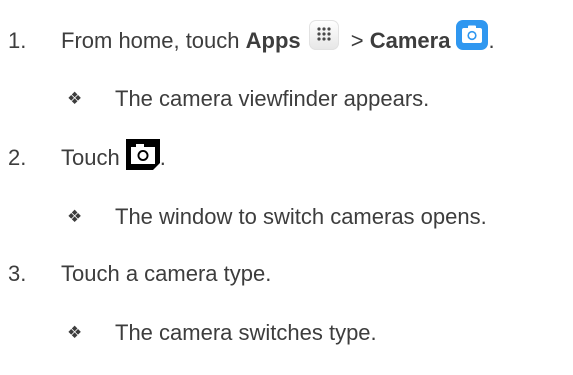 The height and width of the screenshot is (375, 573). What do you see at coordinates (246, 332) in the screenshot?
I see `result-text: The camera switches type.` at bounding box center [246, 332].